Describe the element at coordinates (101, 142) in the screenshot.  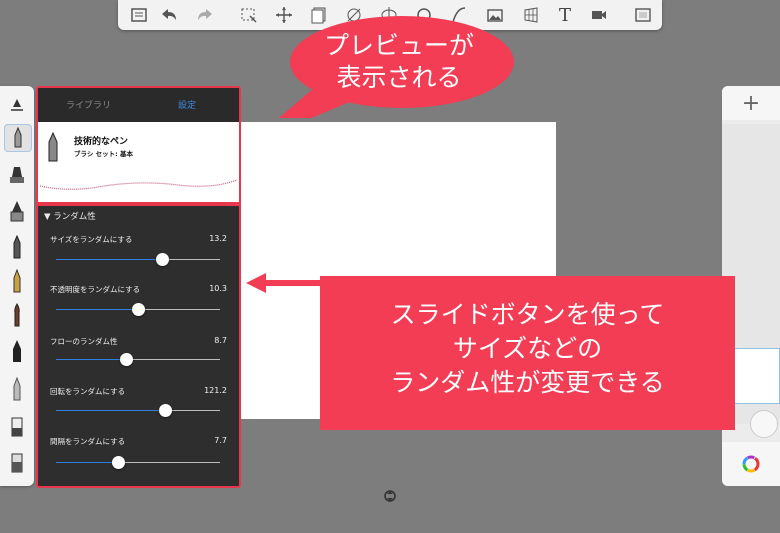
I see `brush-name: 技術的なペン` at that location.